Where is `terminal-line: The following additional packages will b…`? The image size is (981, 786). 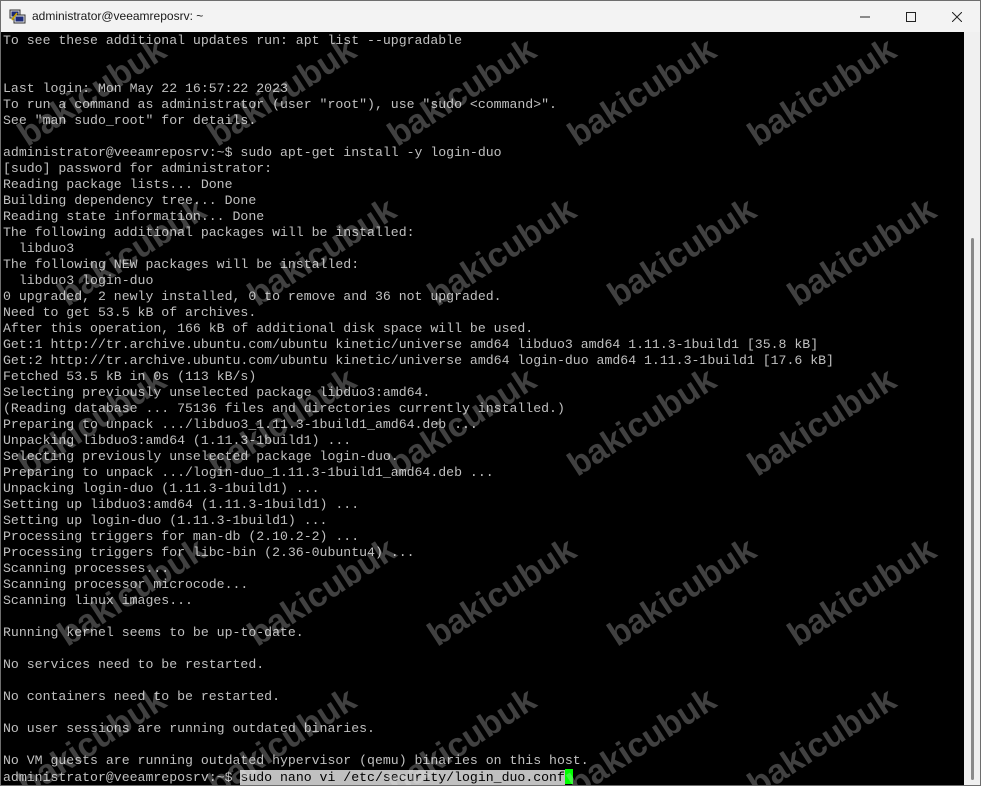 terminal-line: The following additional packages will b… is located at coordinates (209, 232).